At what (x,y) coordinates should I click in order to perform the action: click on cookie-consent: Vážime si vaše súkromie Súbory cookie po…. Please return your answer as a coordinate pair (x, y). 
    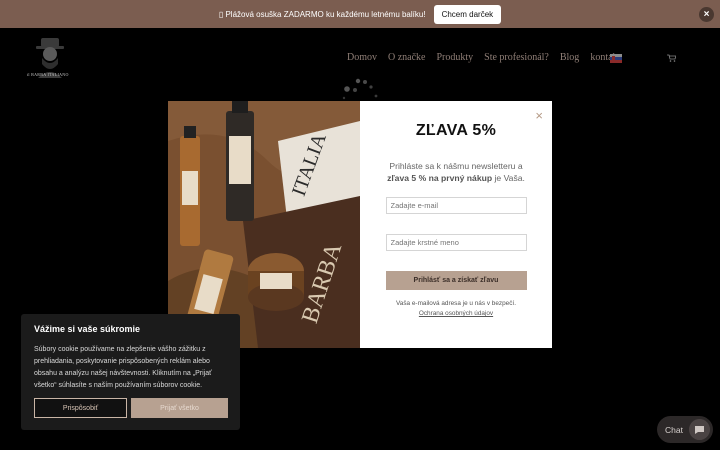
    Looking at the image, I should click on (130, 372).